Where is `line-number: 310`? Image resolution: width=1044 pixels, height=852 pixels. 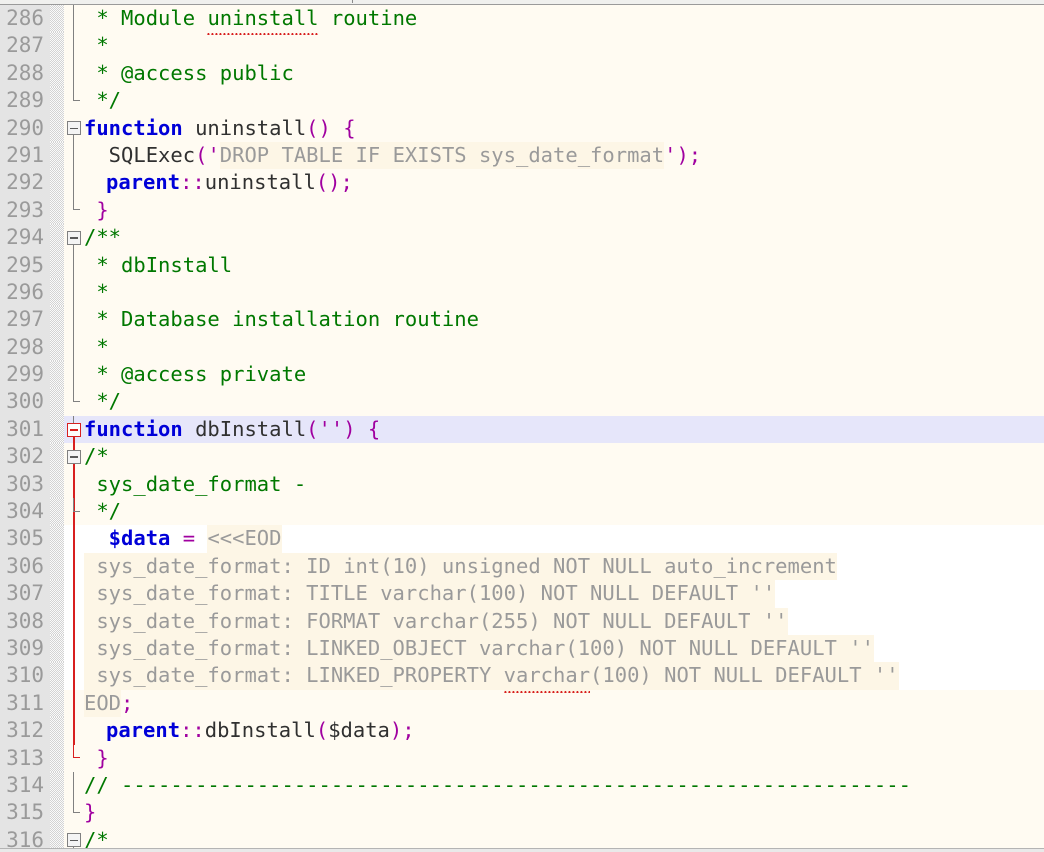
line-number: 310 is located at coordinates (25, 676).